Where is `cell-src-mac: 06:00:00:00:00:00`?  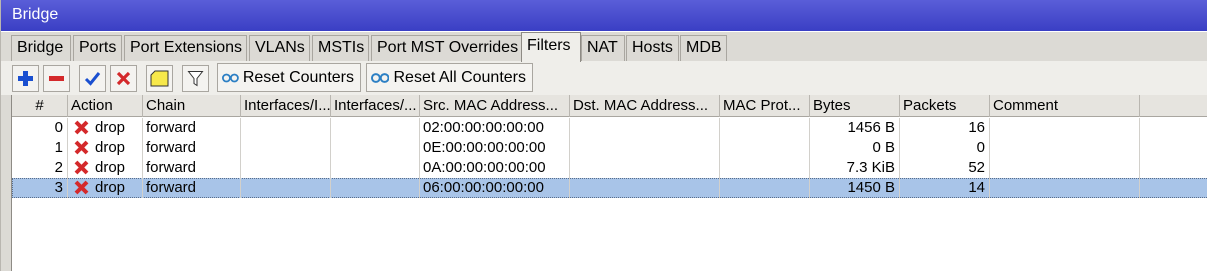 cell-src-mac: 06:00:00:00:00:00 is located at coordinates (495, 188).